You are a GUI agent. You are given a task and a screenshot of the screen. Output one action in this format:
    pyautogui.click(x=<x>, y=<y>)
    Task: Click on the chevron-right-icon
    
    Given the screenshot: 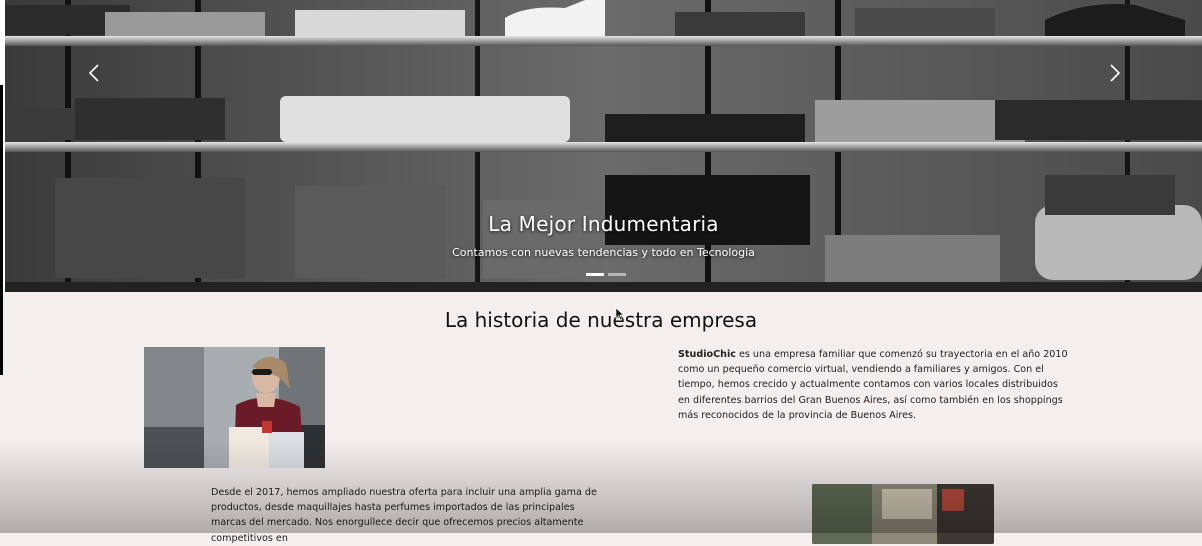 What is the action you would take?
    pyautogui.click(x=1115, y=73)
    